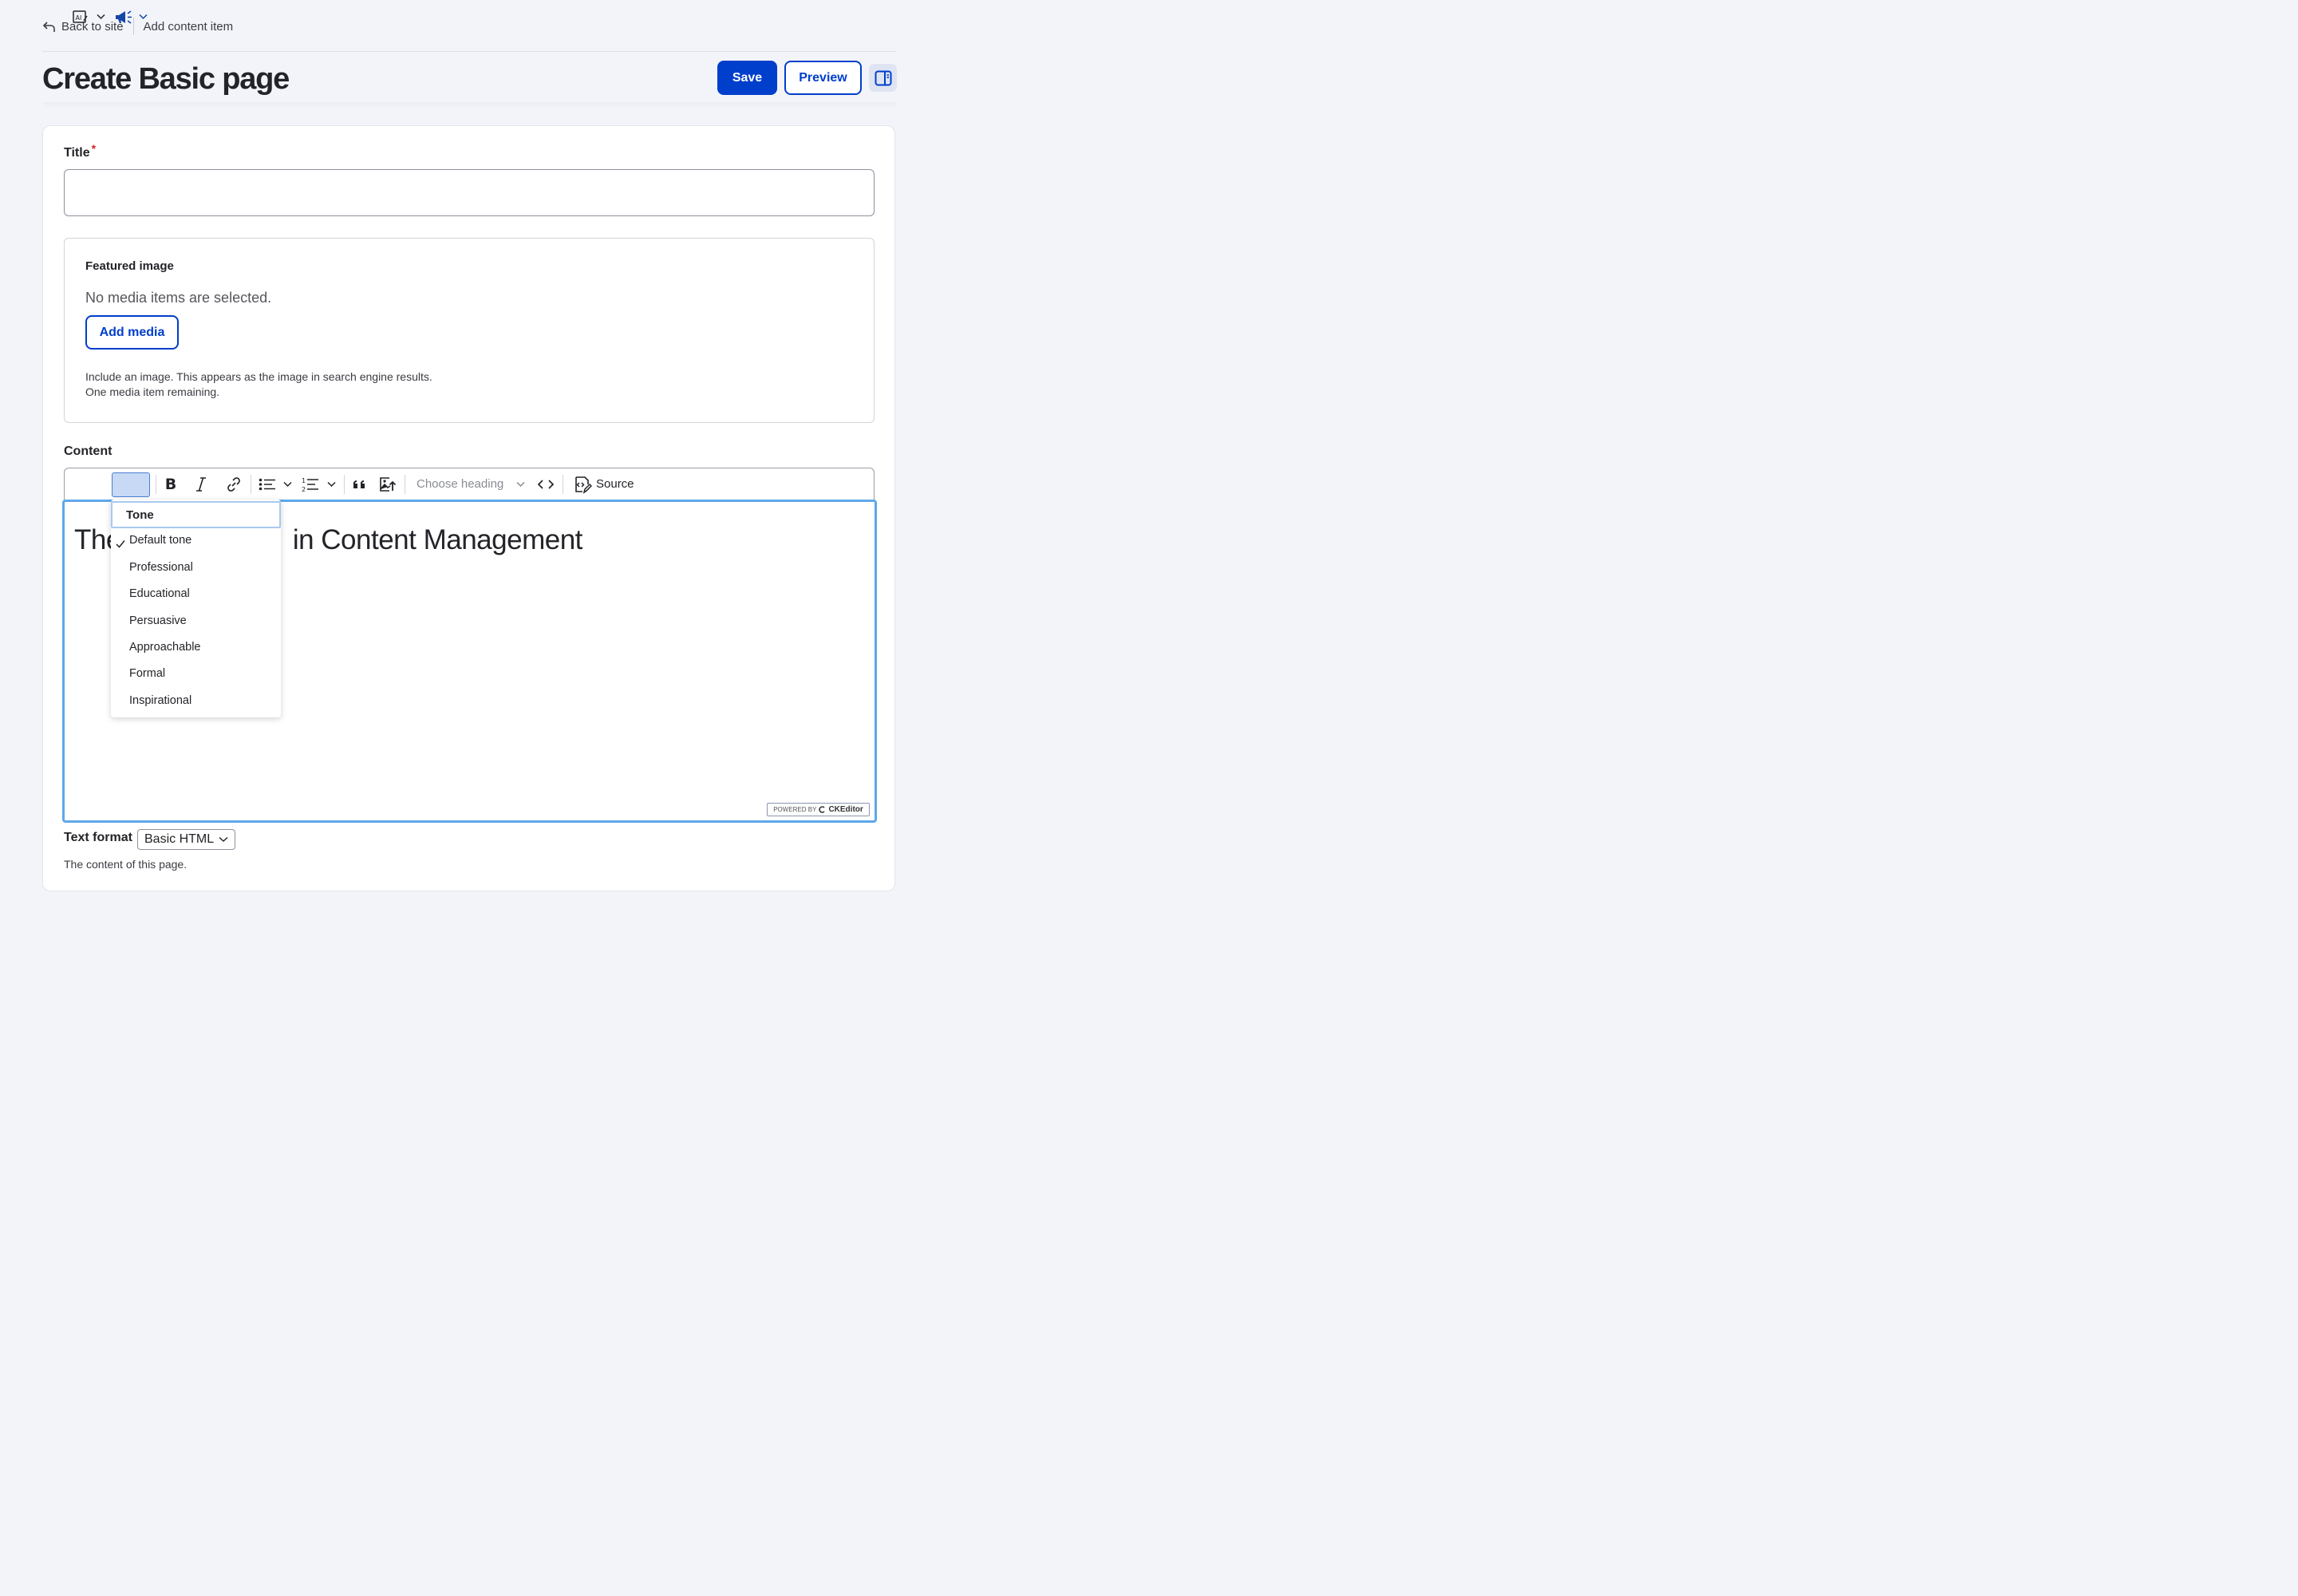  I want to click on bulleted-list-dropdown, so click(288, 484).